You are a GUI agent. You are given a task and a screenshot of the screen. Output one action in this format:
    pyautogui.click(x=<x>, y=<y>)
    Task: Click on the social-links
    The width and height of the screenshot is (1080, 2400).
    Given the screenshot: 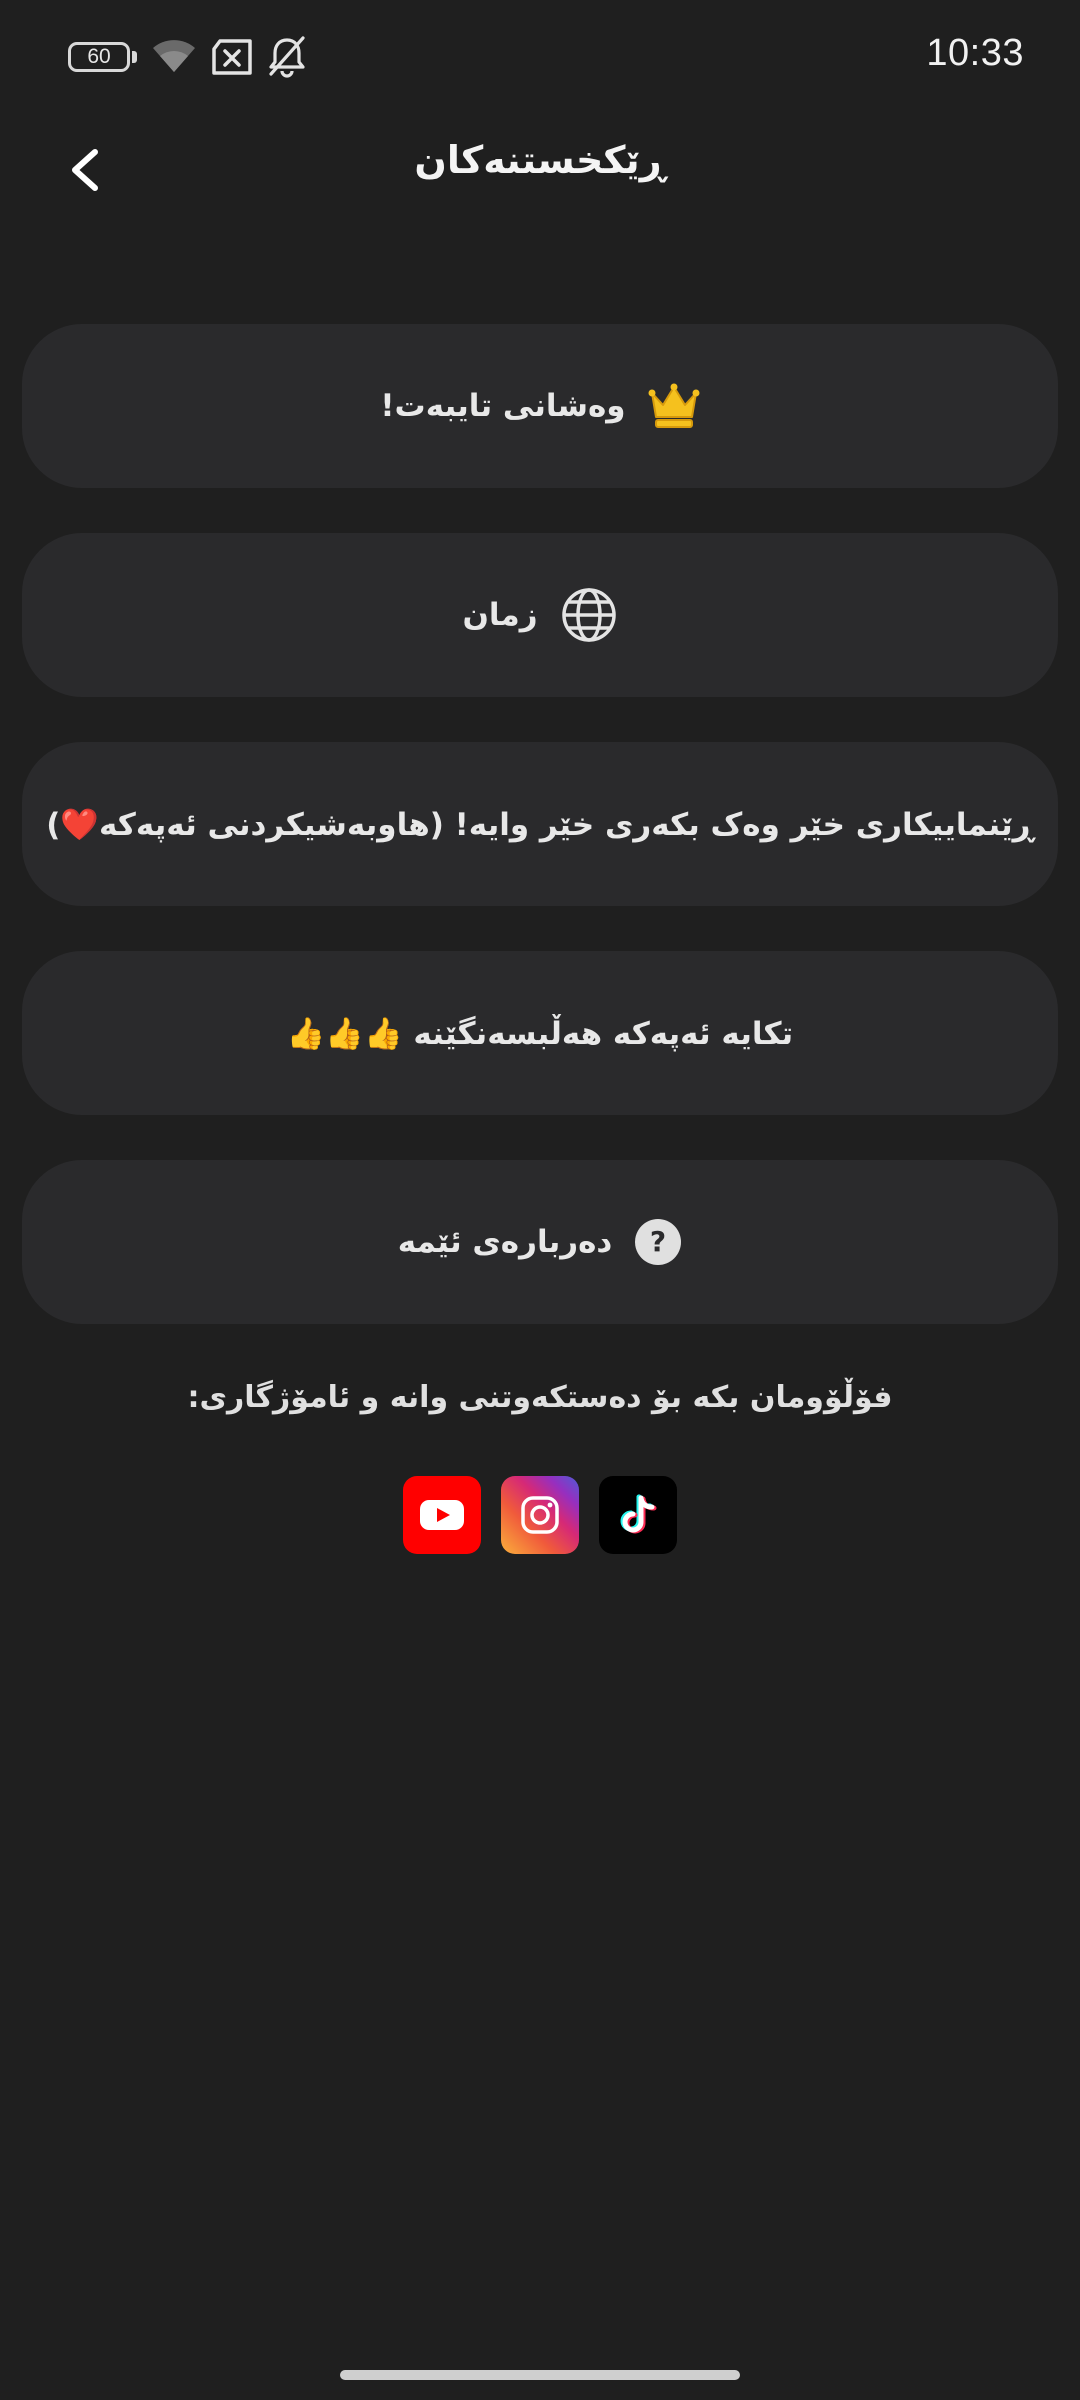 What is the action you would take?
    pyautogui.click(x=540, y=1515)
    